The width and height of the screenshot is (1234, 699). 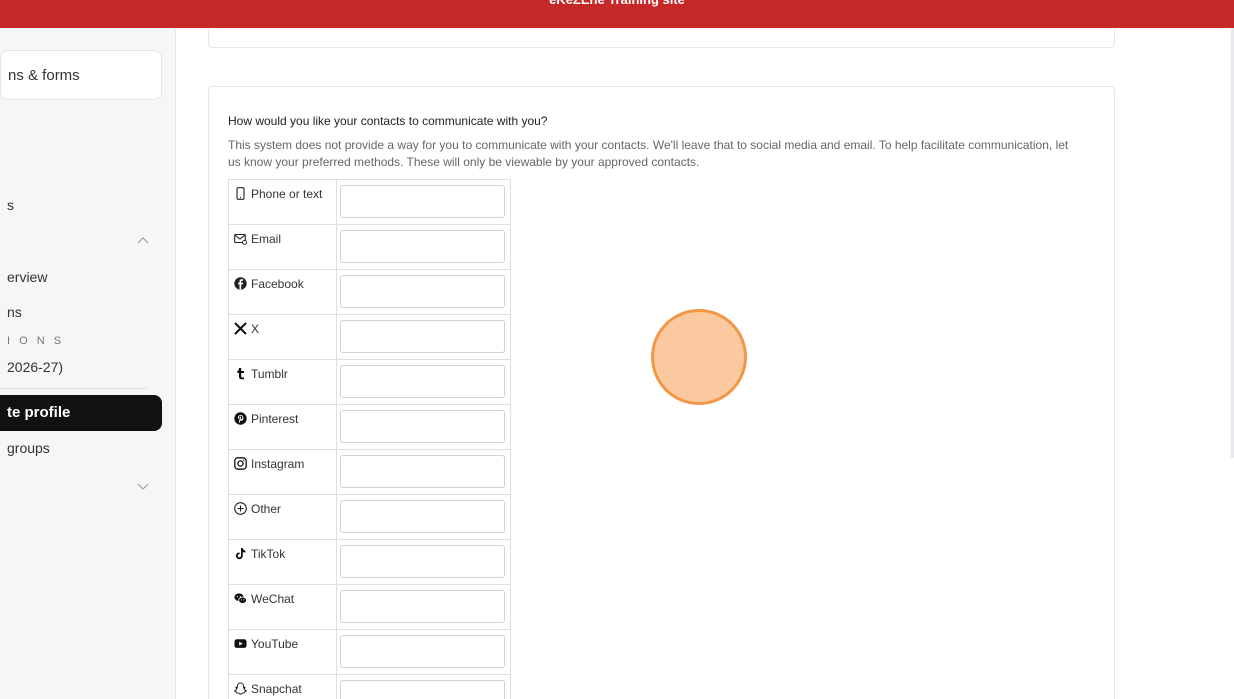 I want to click on email-icon, so click(x=240, y=239).